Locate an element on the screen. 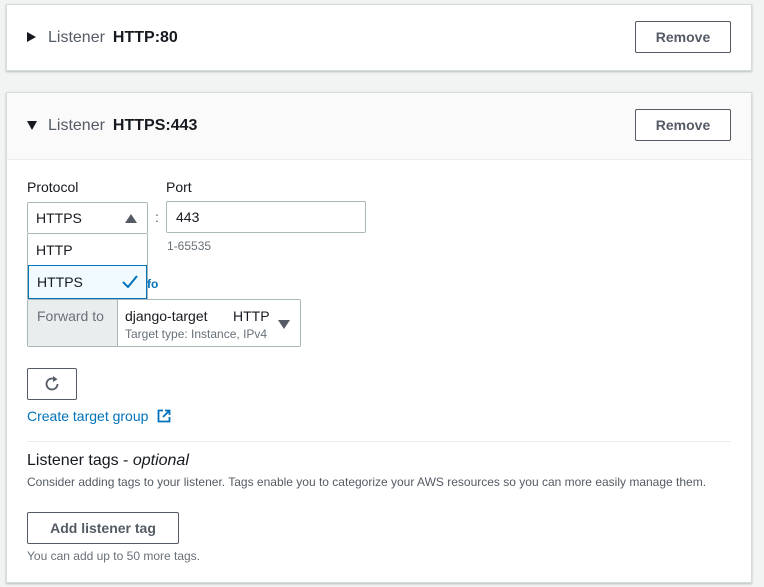  protocol-option-label: HTTPS is located at coordinates (60, 282).